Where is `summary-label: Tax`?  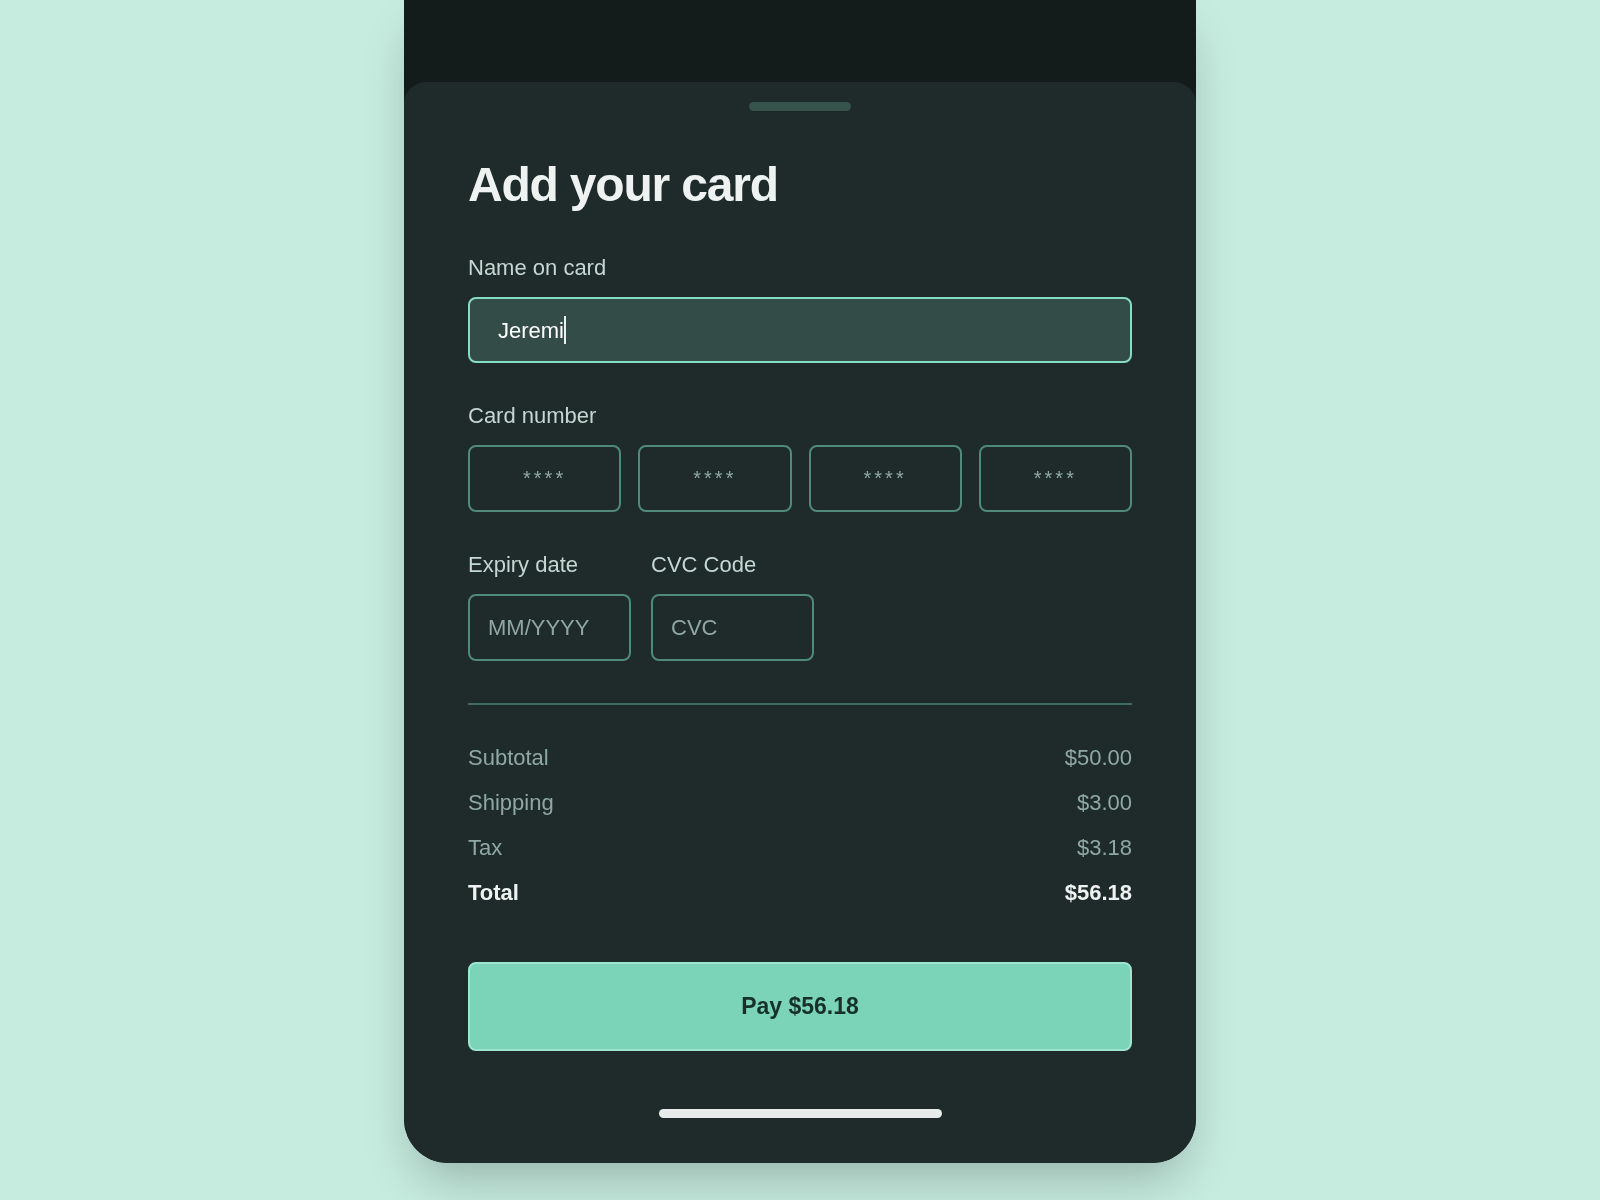
summary-label: Tax is located at coordinates (485, 848).